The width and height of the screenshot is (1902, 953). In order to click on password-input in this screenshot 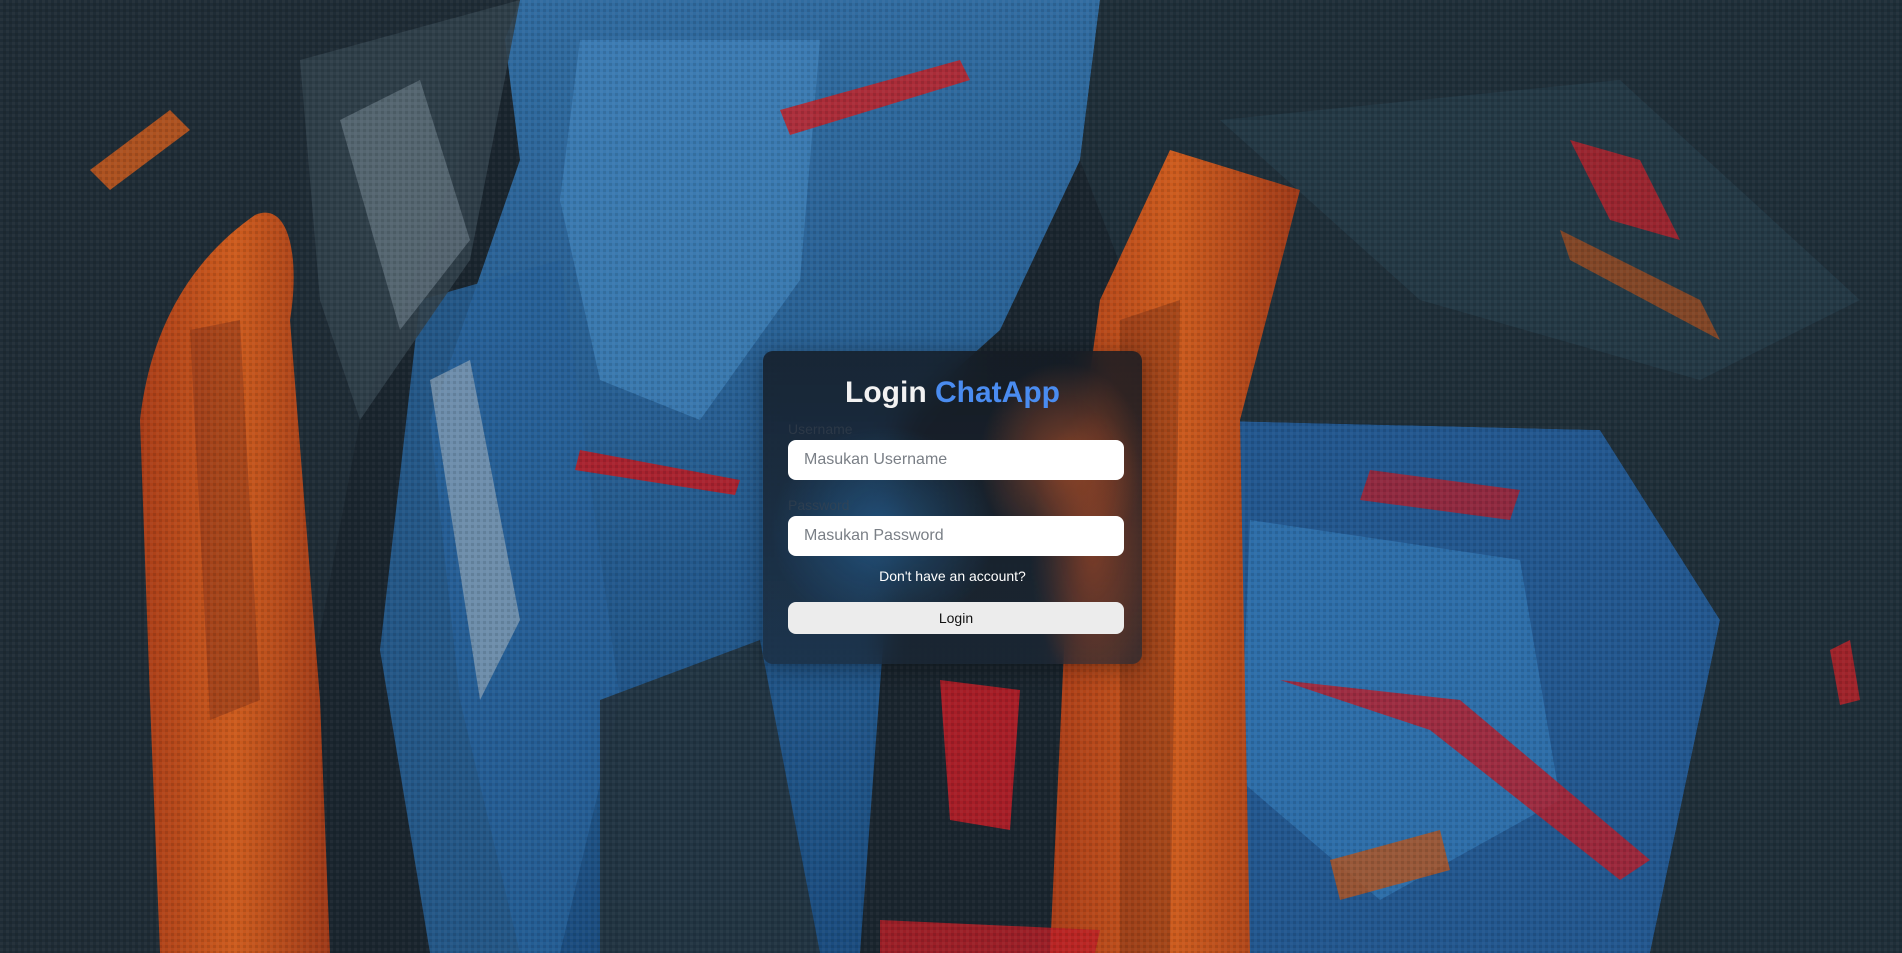, I will do `click(956, 536)`.